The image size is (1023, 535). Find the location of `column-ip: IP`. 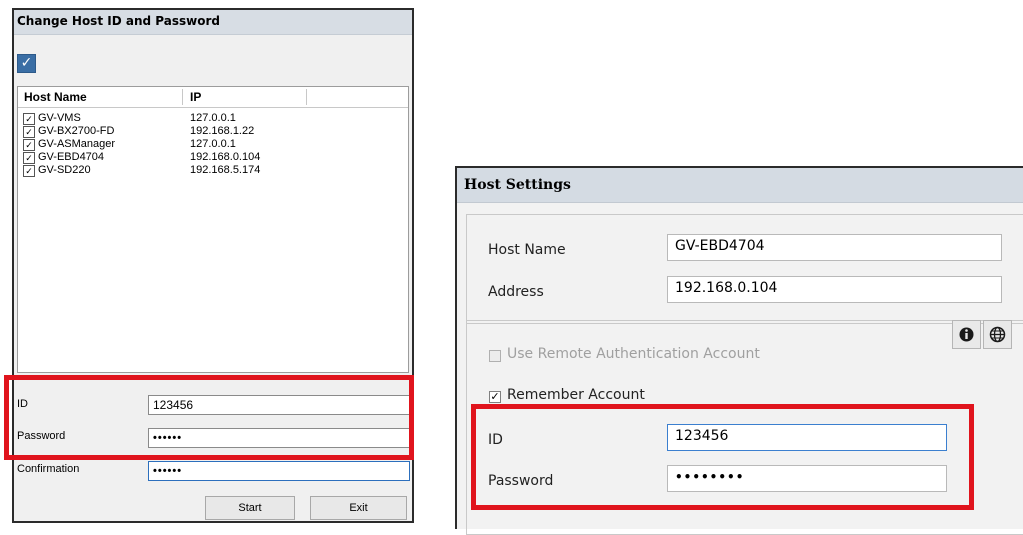

column-ip: IP is located at coordinates (195, 97).